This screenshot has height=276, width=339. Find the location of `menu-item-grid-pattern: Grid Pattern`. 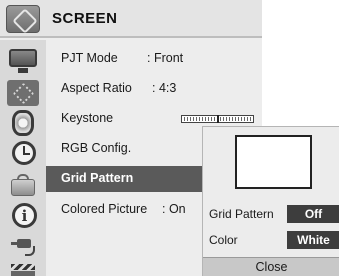

menu-item-grid-pattern: Grid Pattern is located at coordinates (124, 179).